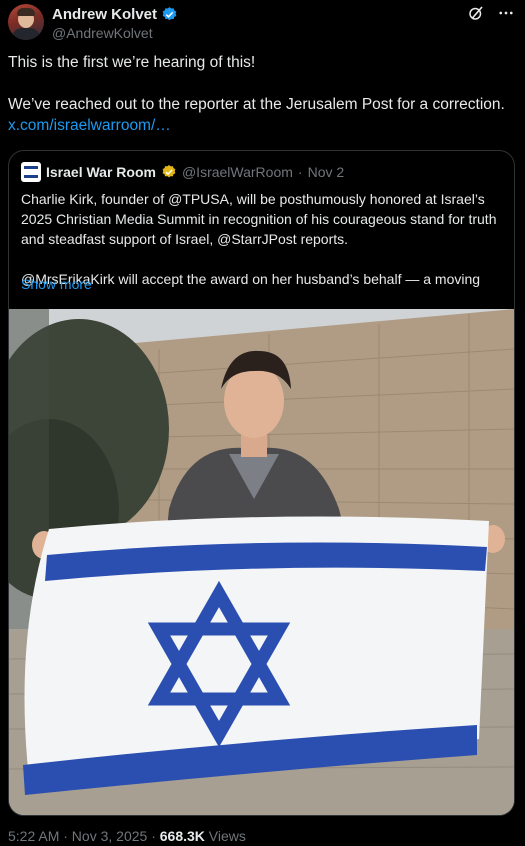 This screenshot has width=525, height=846. I want to click on views-label: Views, so click(227, 836).